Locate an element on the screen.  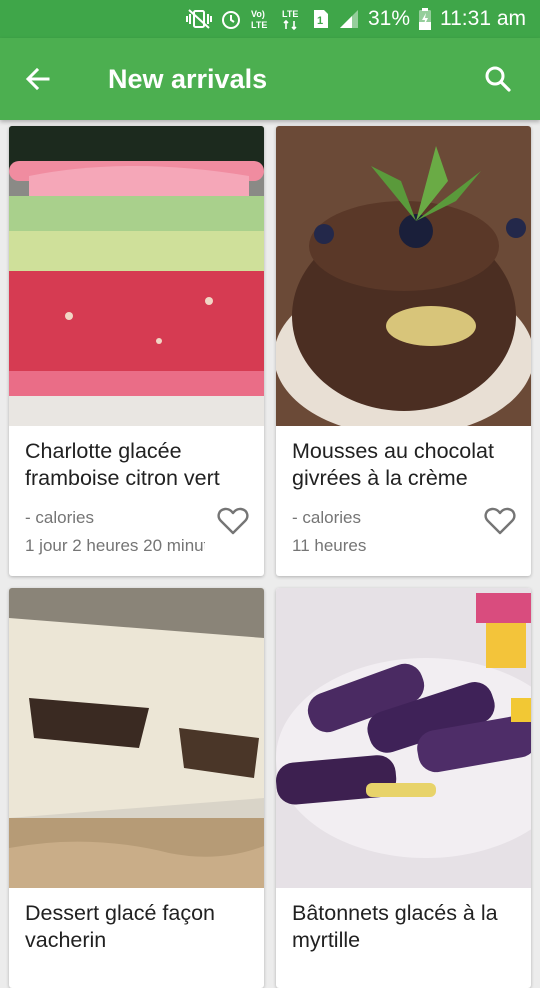
battery-charging-icon is located at coordinates (425, 19).